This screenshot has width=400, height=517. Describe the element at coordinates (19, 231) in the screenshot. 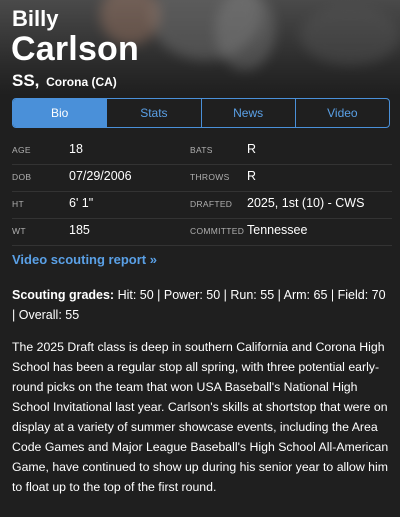

I see `weight-label: WT` at that location.